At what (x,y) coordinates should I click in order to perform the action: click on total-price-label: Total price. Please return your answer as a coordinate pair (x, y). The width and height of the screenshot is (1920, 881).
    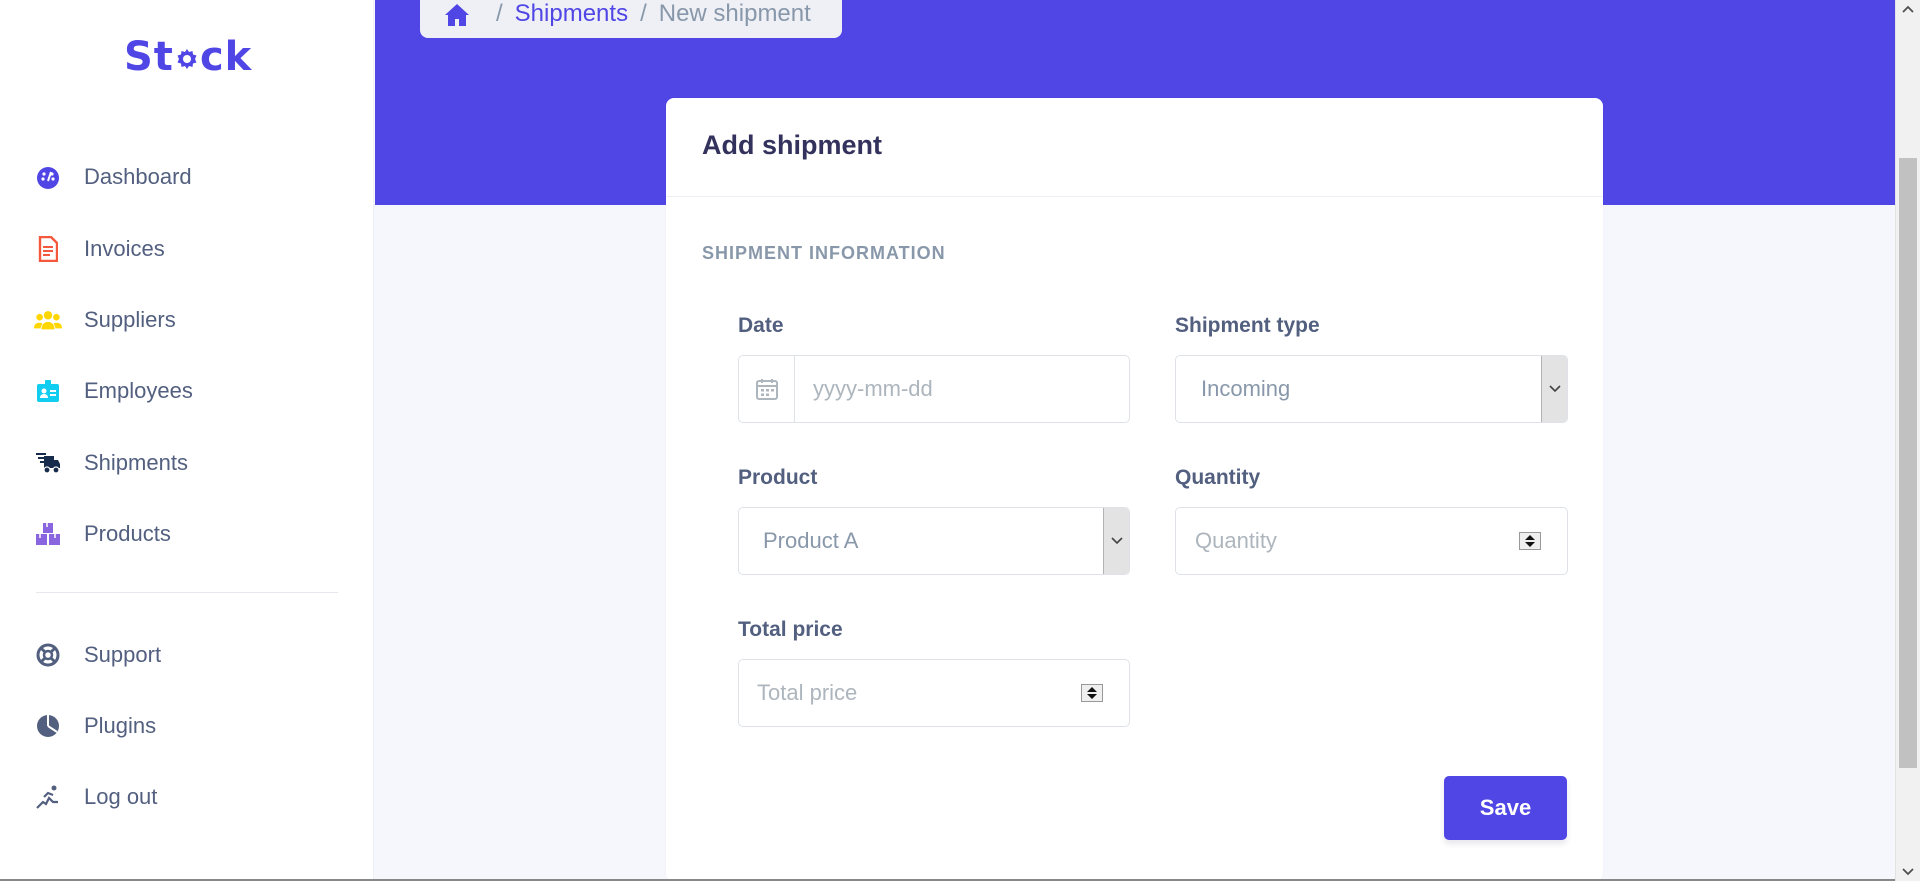
    Looking at the image, I should click on (790, 629).